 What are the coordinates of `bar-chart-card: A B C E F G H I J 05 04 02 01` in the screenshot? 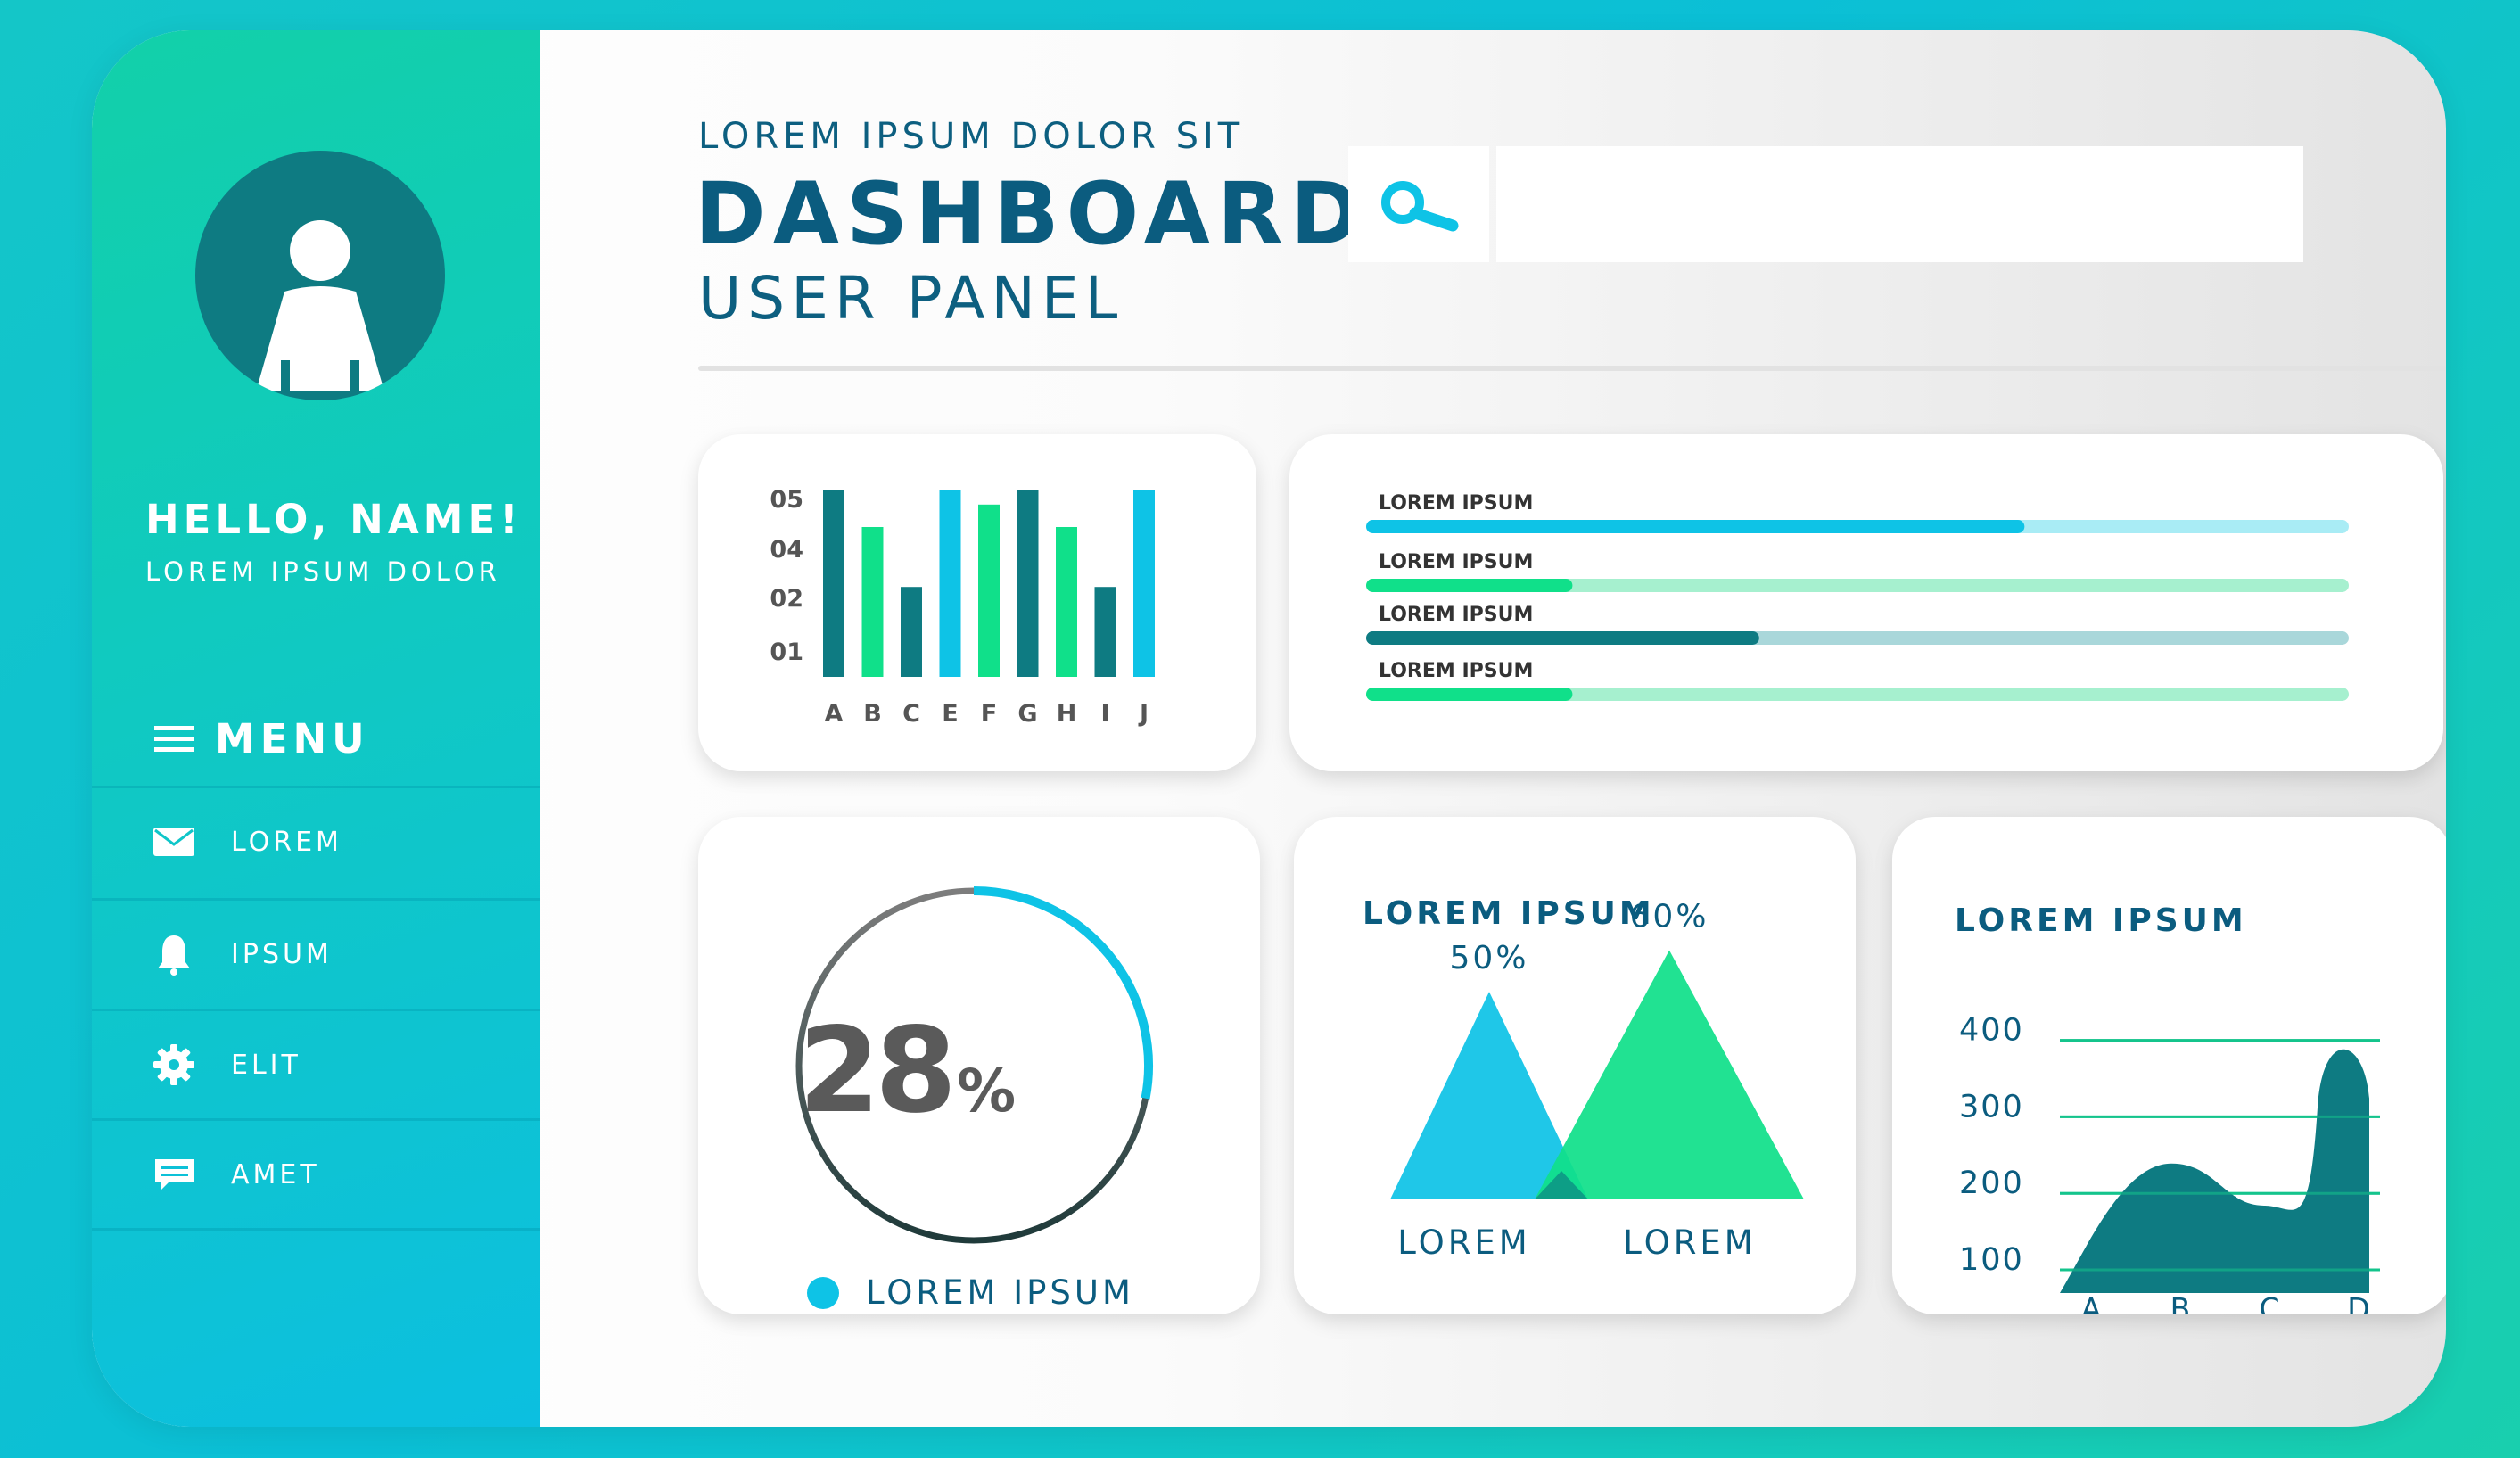 It's located at (977, 602).